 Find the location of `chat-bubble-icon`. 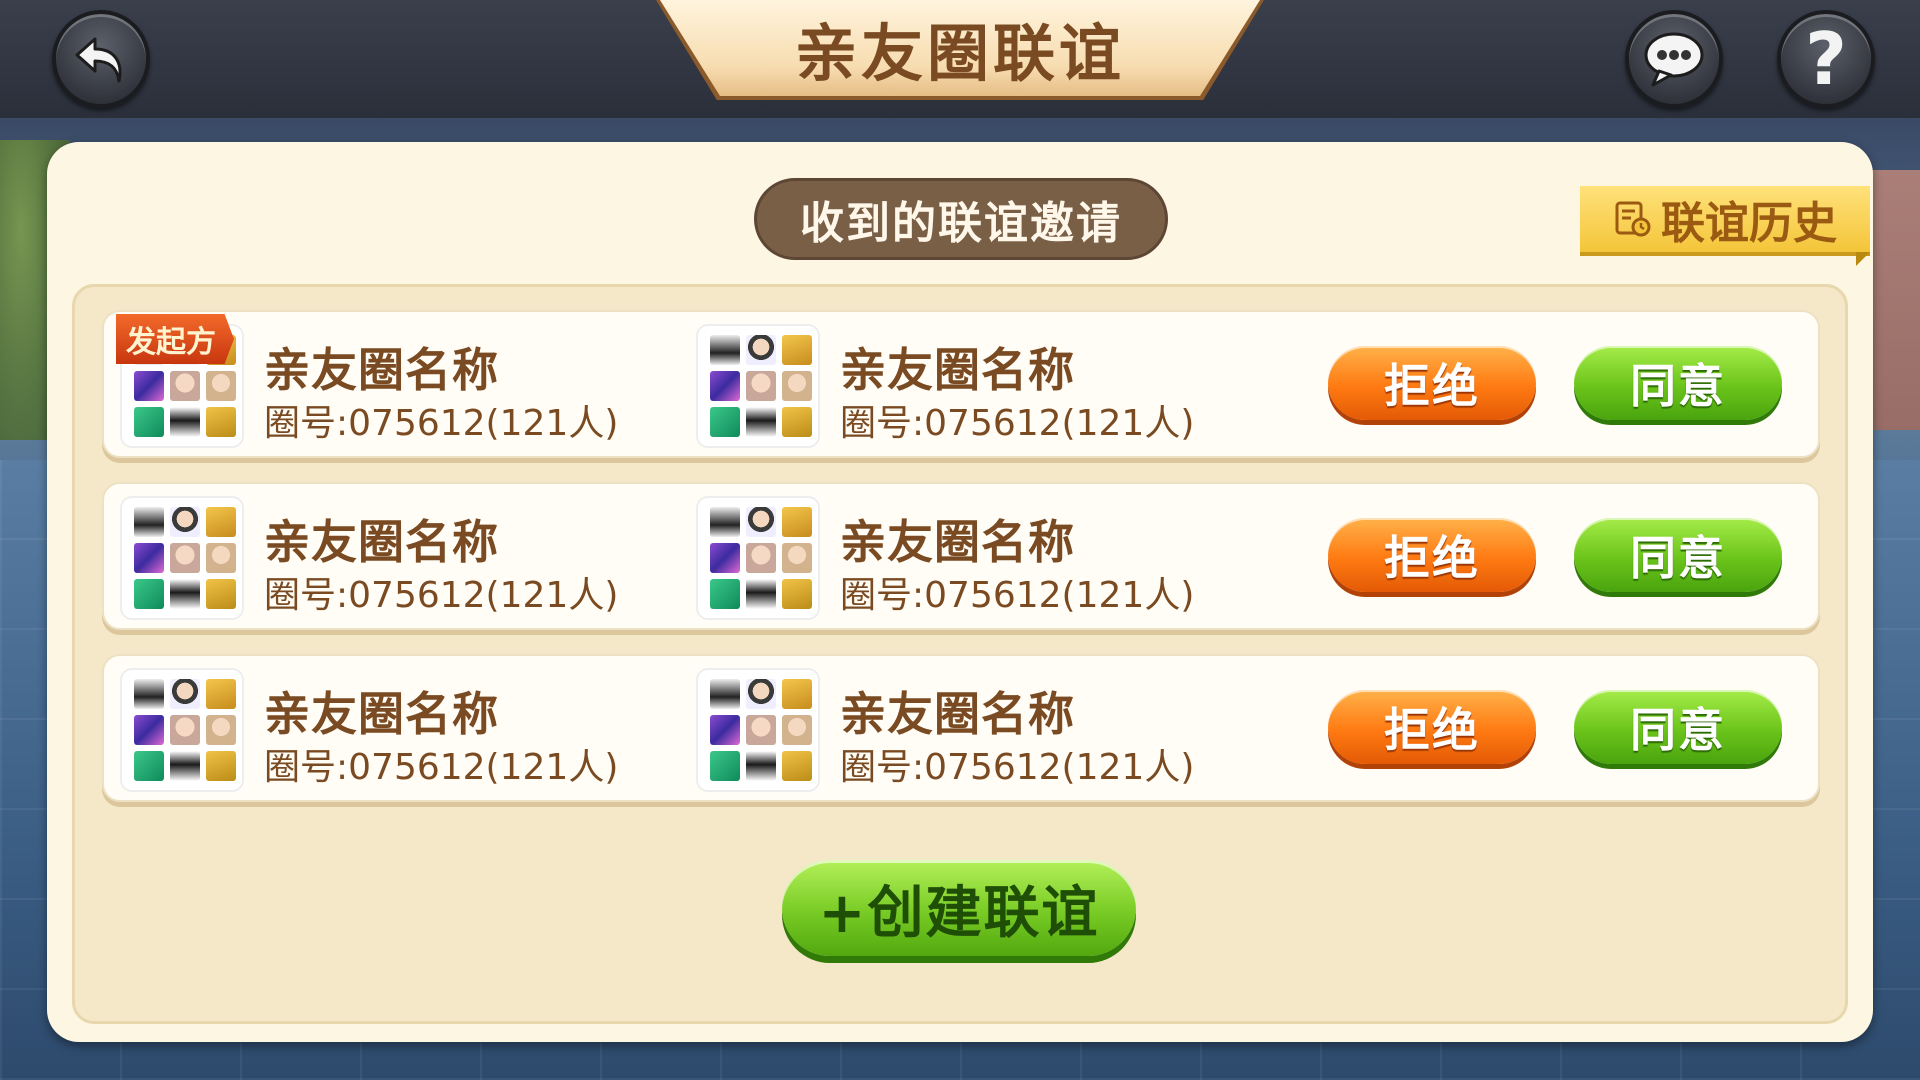

chat-bubble-icon is located at coordinates (1674, 59).